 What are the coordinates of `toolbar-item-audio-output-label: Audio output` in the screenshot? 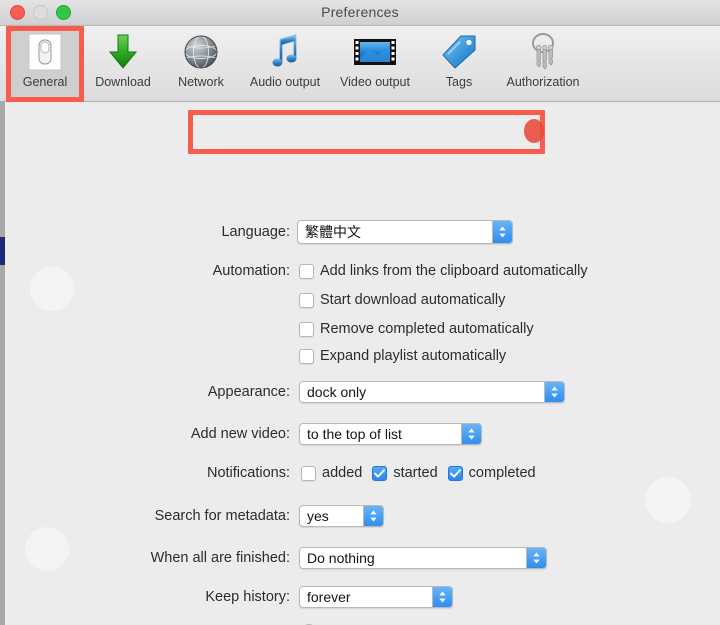 It's located at (285, 82).